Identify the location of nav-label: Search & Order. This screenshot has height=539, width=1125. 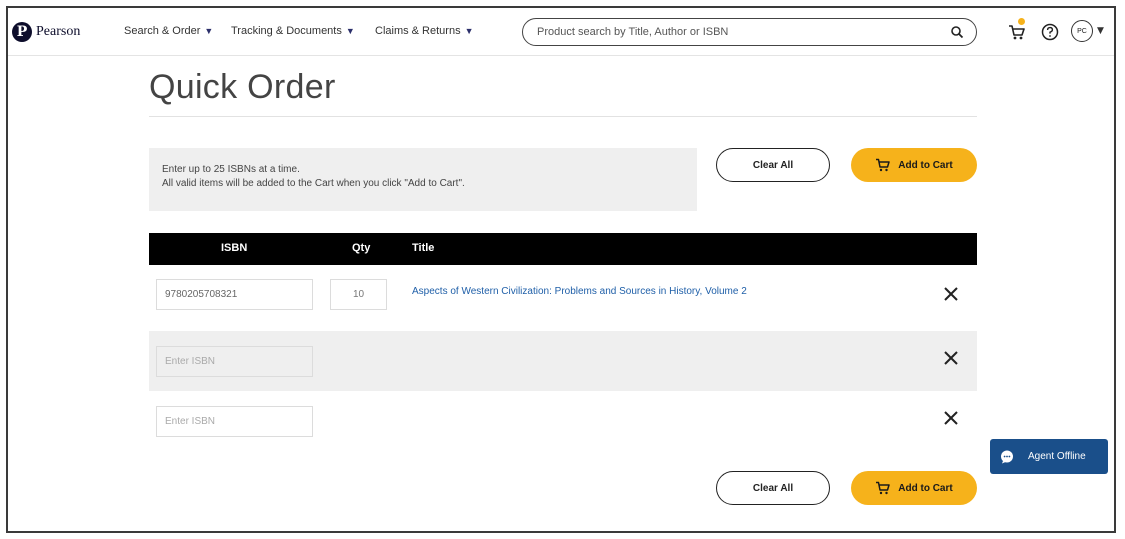
(162, 31).